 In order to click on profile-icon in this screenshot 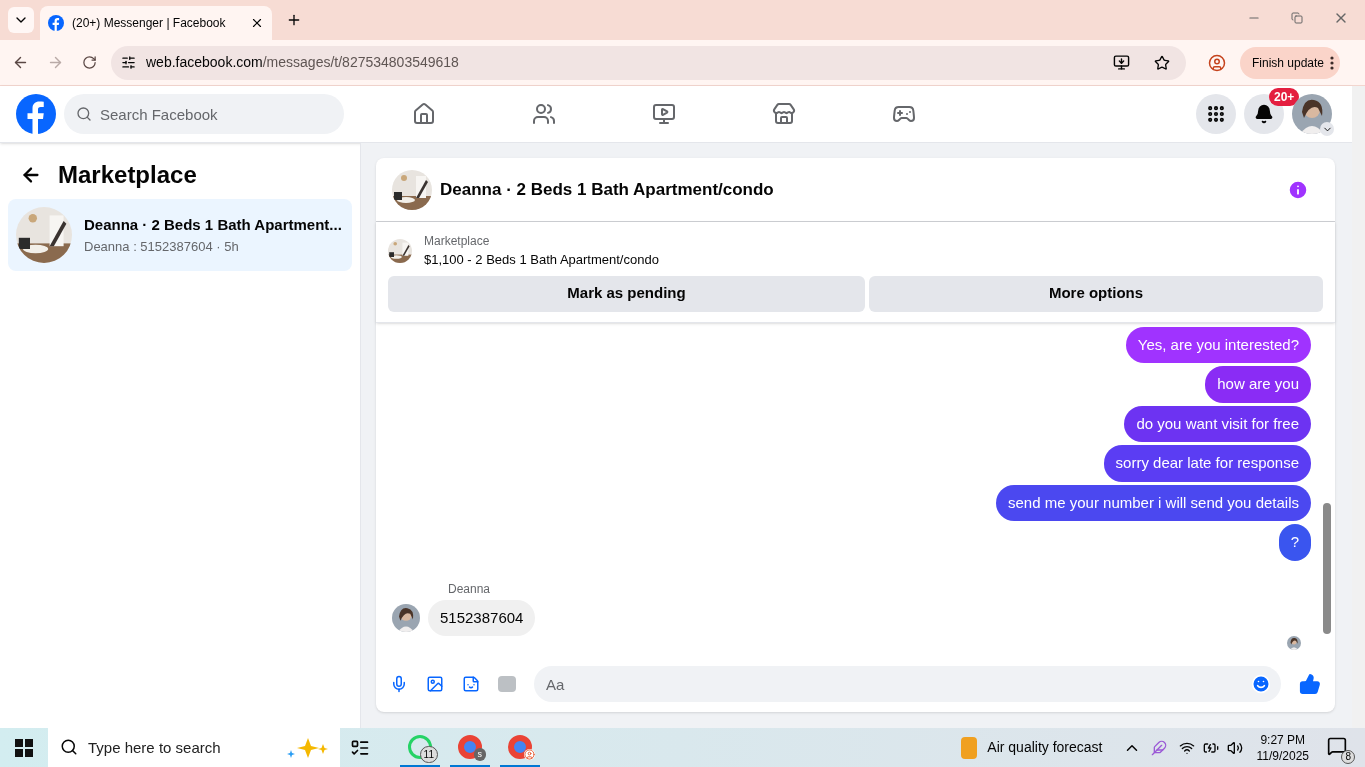, I will do `click(1217, 62)`.